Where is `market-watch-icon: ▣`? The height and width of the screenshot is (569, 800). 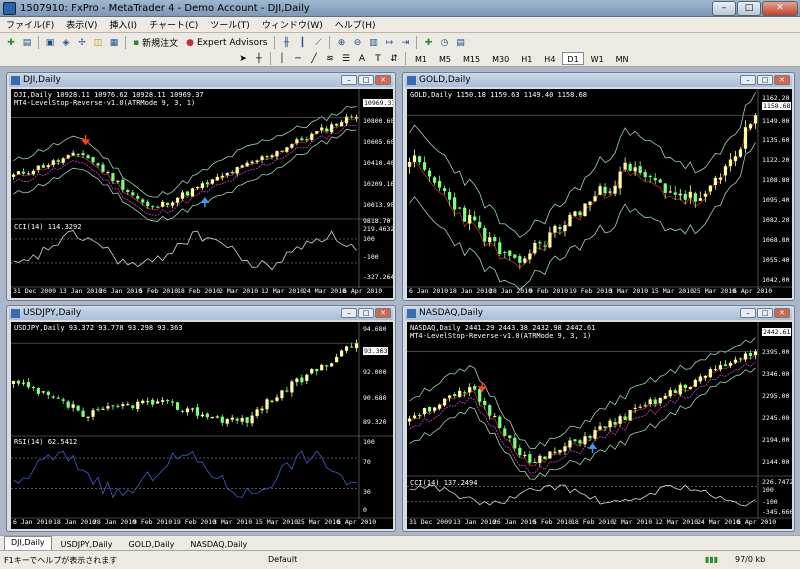 market-watch-icon: ▣ is located at coordinates (50, 43).